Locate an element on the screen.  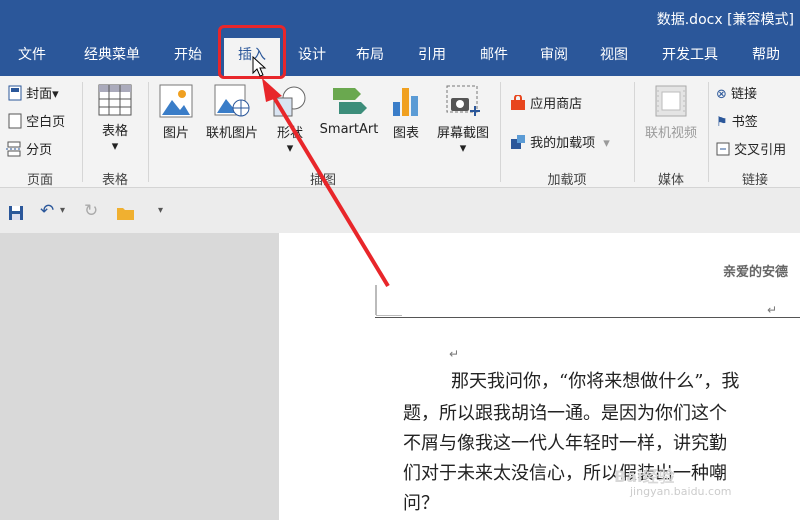
cross-reference-label: 交叉引用 is located at coordinates (760, 150).